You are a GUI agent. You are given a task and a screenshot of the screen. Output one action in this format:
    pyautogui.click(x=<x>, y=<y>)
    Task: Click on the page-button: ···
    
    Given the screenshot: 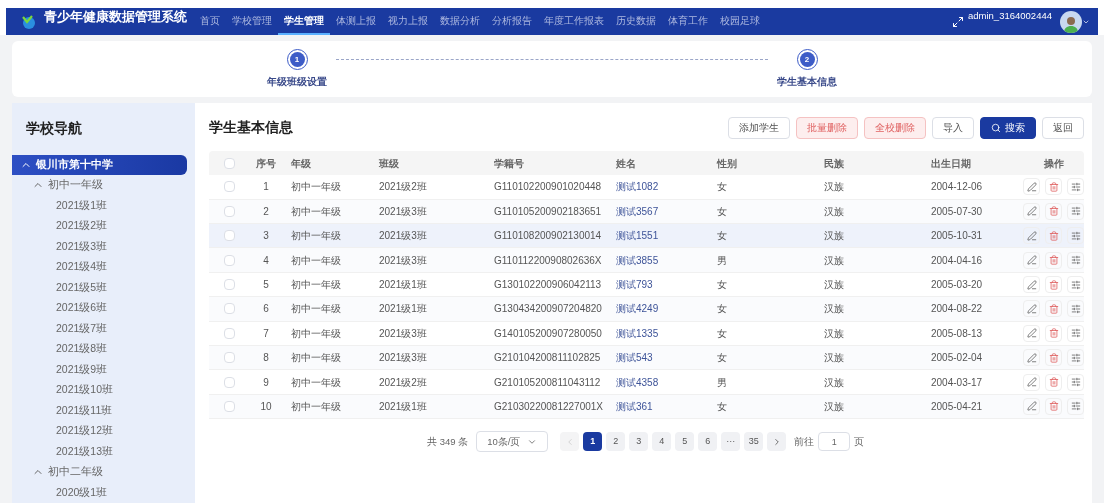 What is the action you would take?
    pyautogui.click(x=731, y=442)
    